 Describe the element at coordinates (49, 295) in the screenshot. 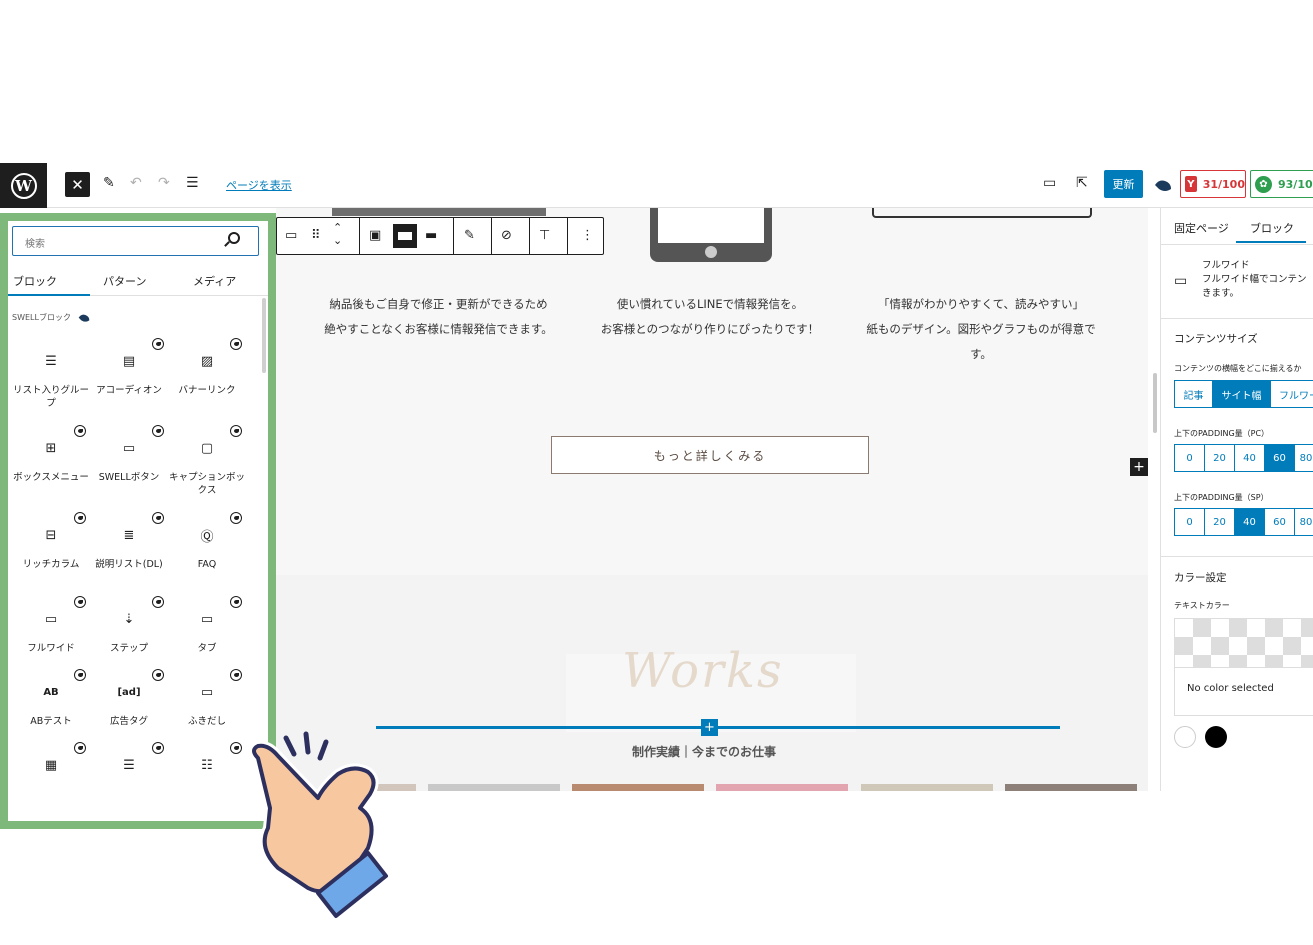

I see `active-tab-indicator` at that location.